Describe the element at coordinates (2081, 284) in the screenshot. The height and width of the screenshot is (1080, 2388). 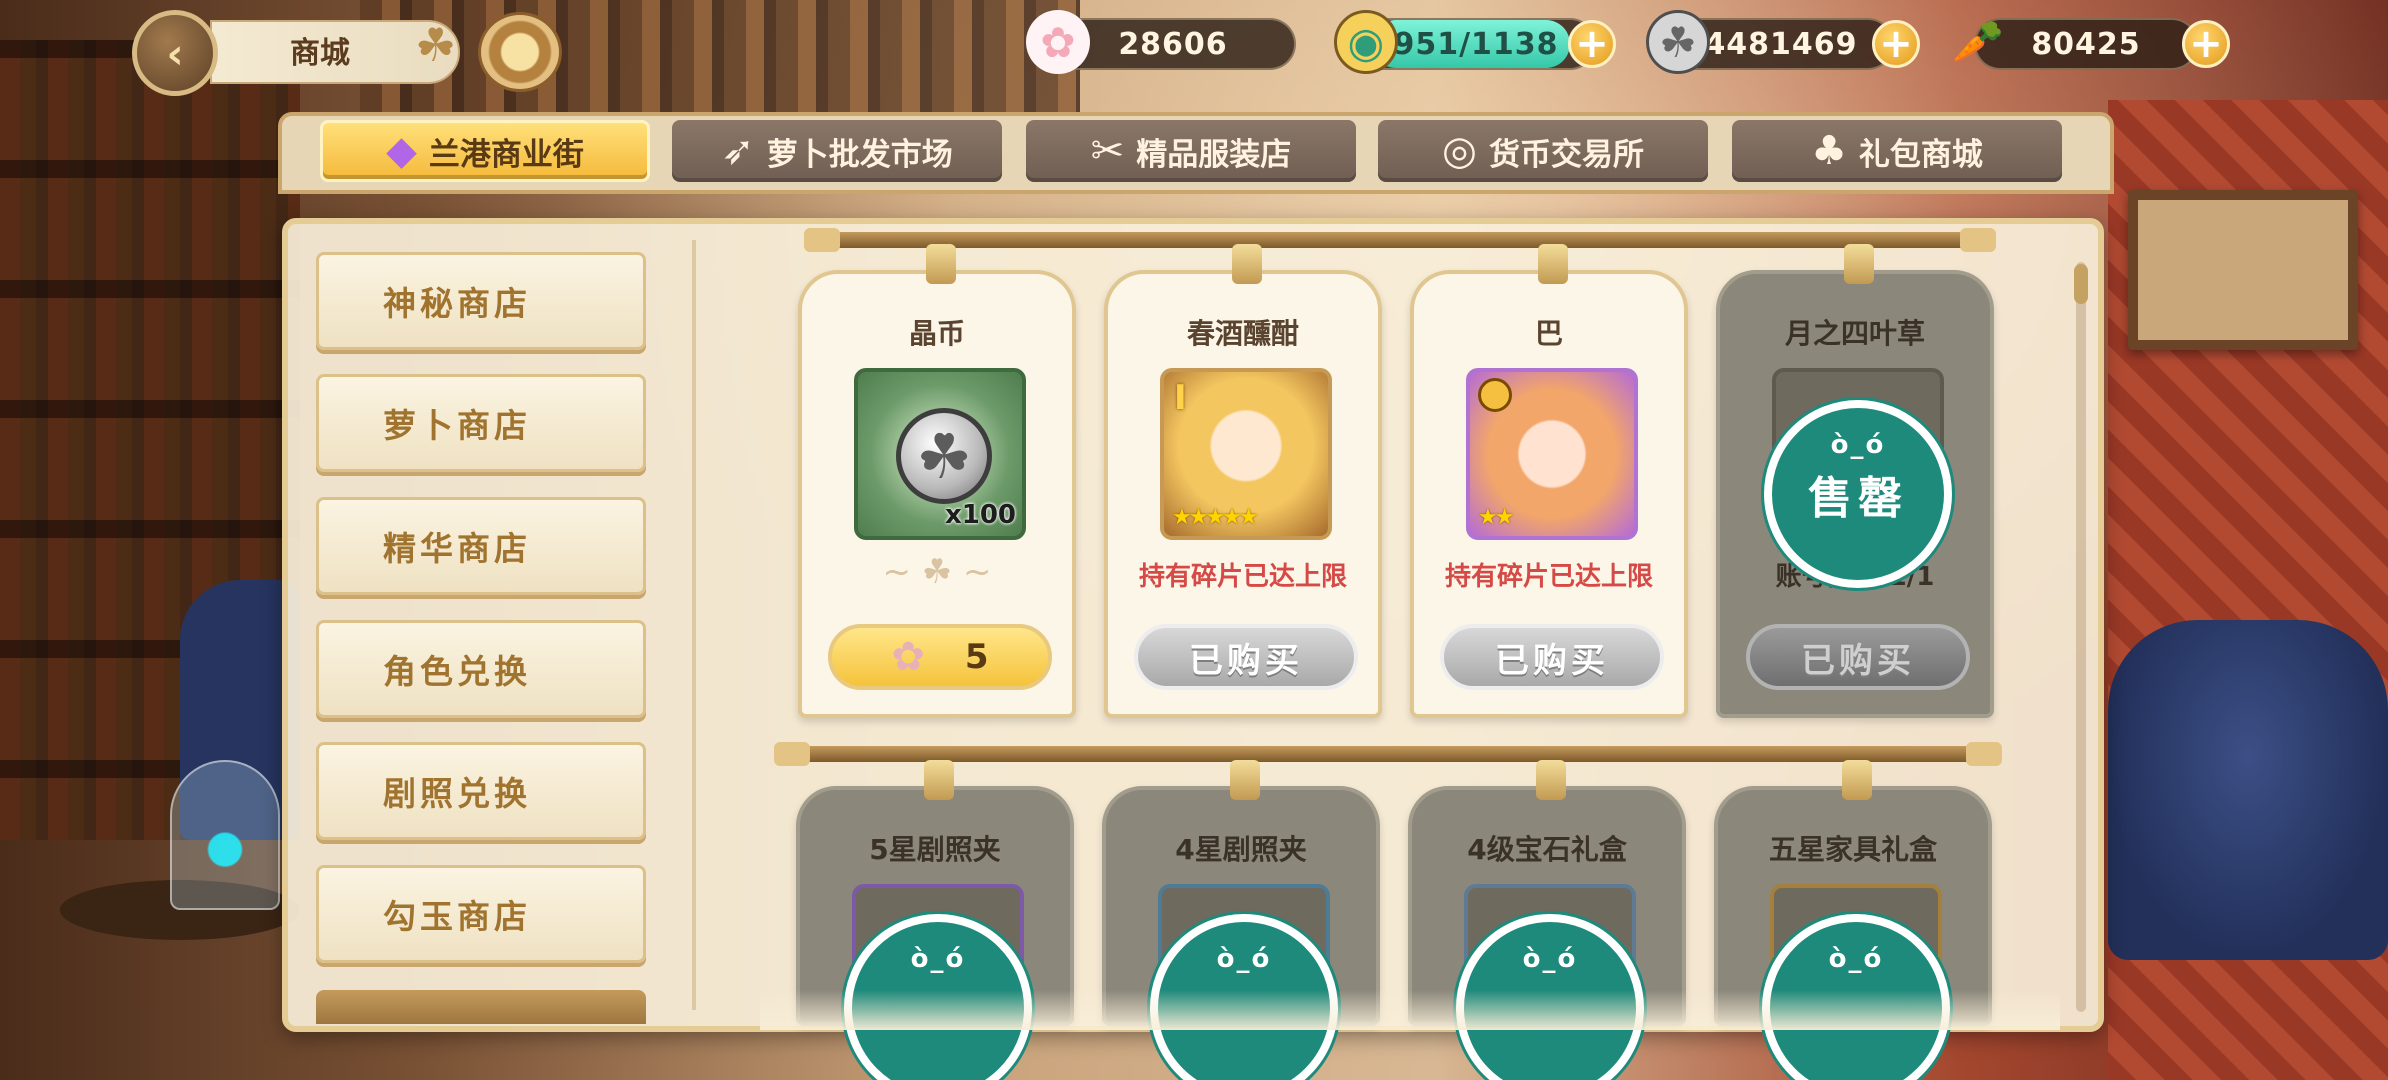
I see `scrollbar-thumb` at that location.